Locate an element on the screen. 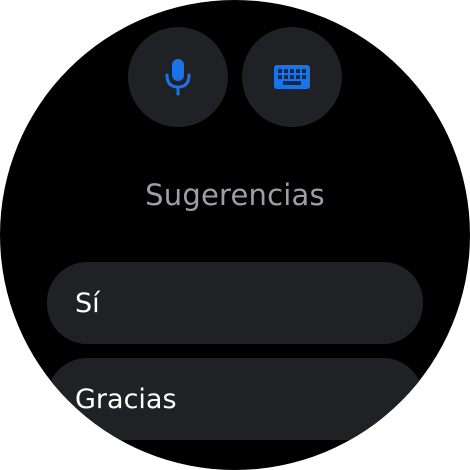 The image size is (470, 470). suggestion-chip-si: Sí is located at coordinates (235, 303).